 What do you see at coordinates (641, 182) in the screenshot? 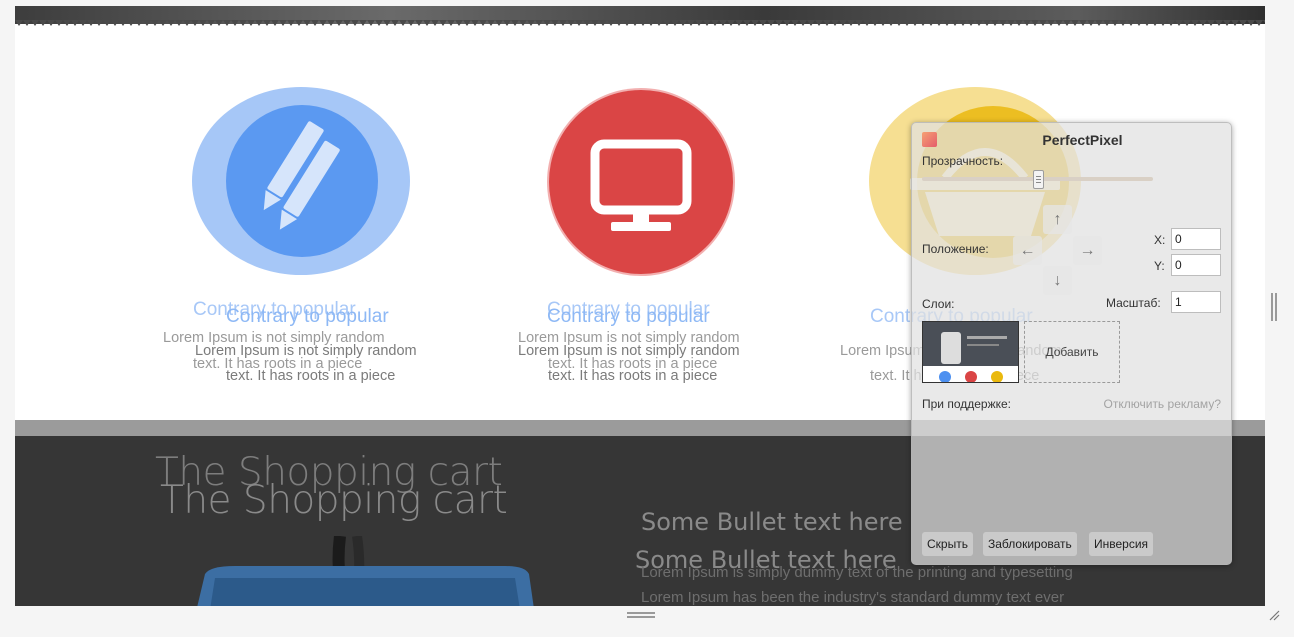
I see `monitor-icon` at bounding box center [641, 182].